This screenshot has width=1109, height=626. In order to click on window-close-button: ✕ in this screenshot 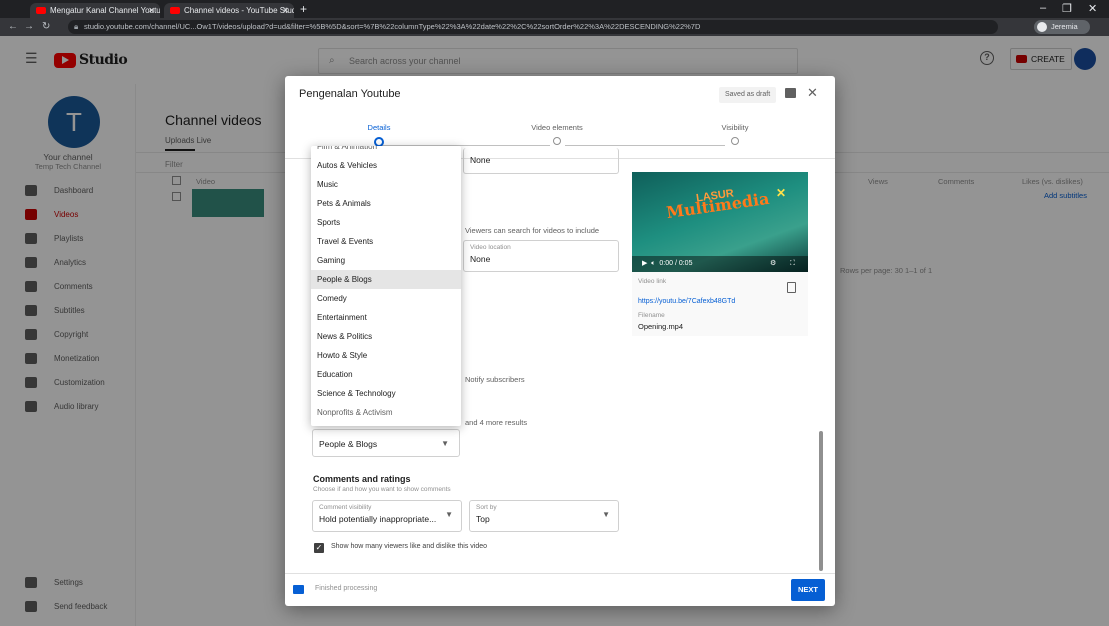, I will do `click(1092, 8)`.